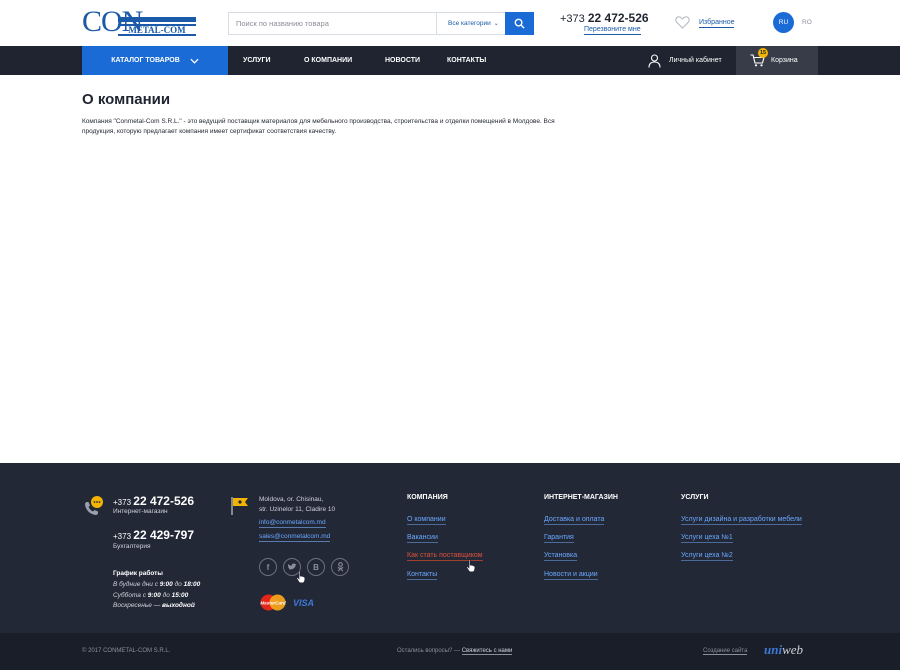 This screenshot has height=670, width=900. Describe the element at coordinates (572, 19) in the screenshot. I see `header-phone-prefix: +373` at that location.